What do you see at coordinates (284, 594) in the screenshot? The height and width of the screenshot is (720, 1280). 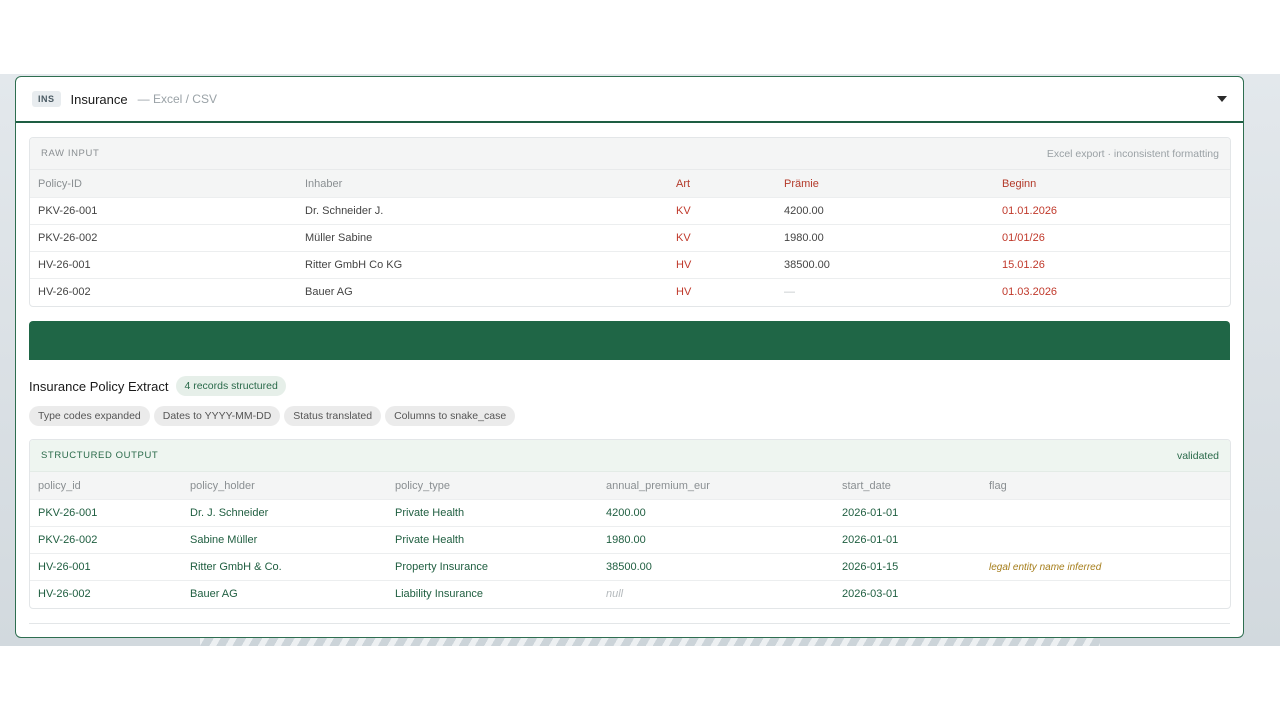 I see `out-cell: Bauer AG` at bounding box center [284, 594].